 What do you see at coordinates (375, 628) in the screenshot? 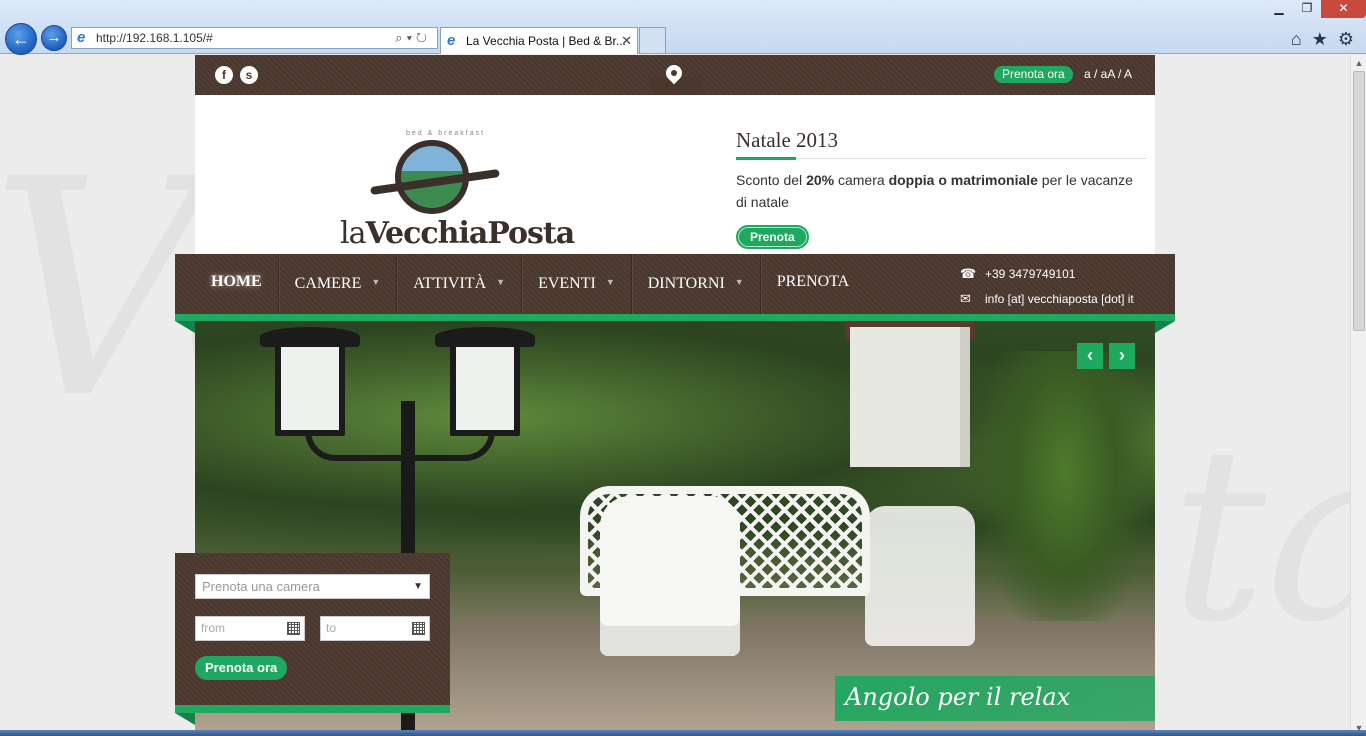
I see `to-date-field: to` at bounding box center [375, 628].